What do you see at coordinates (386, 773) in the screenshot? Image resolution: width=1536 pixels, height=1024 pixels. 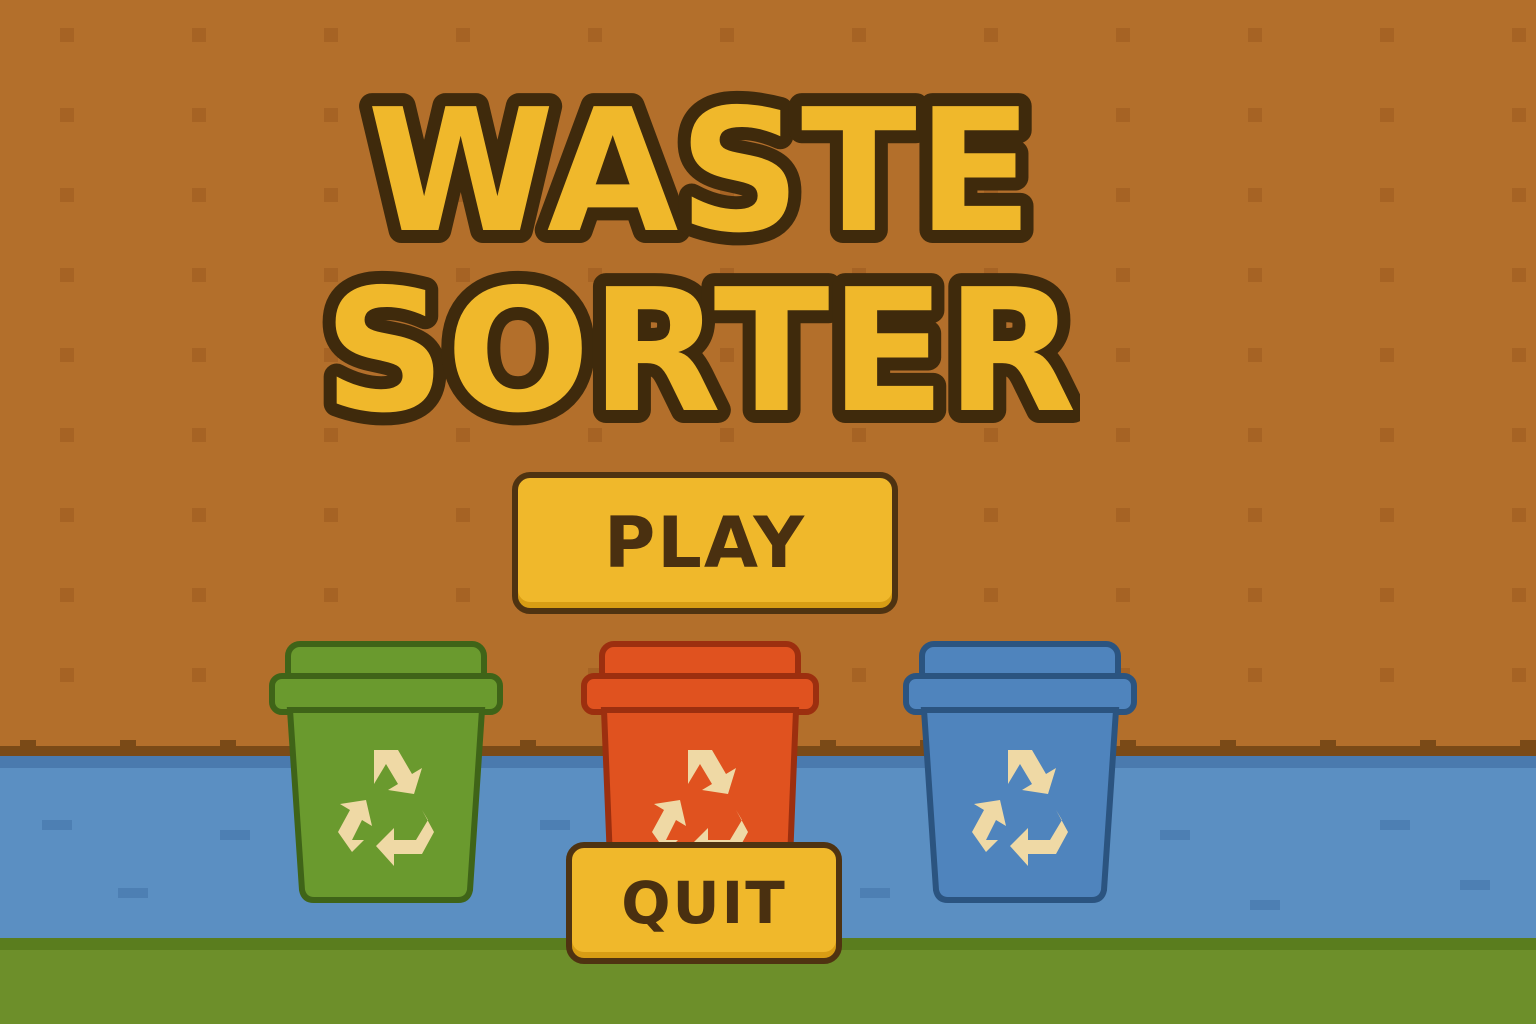 I see `green-bin` at bounding box center [386, 773].